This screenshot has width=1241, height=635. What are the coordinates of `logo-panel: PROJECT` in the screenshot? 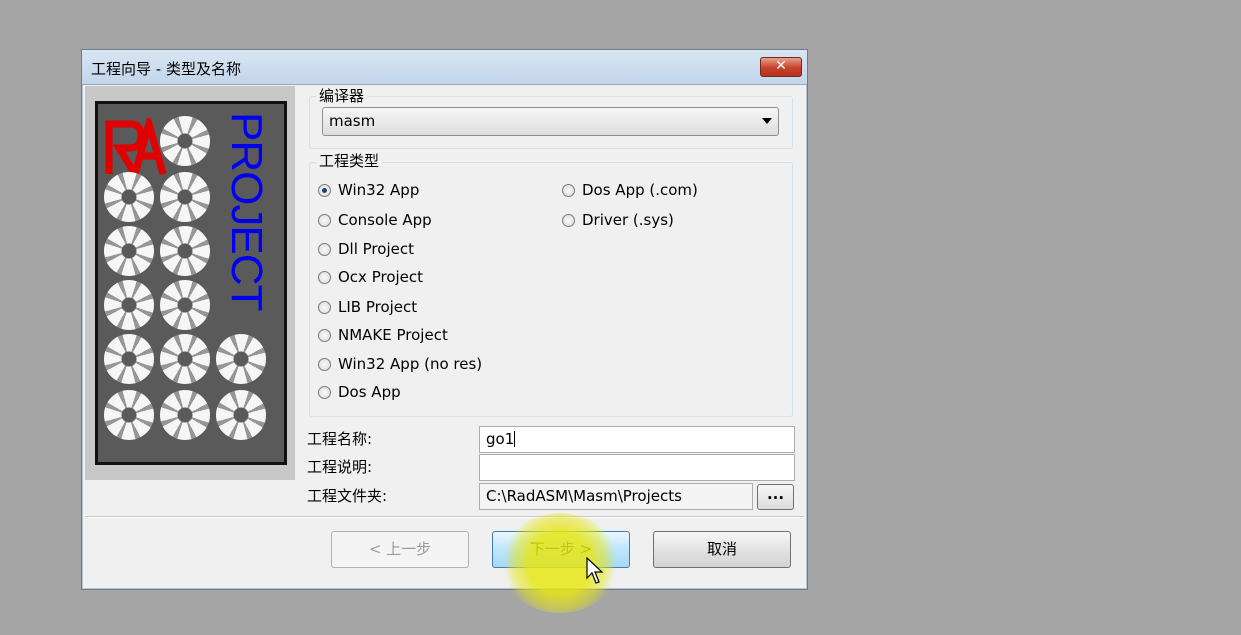 It's located at (190, 283).